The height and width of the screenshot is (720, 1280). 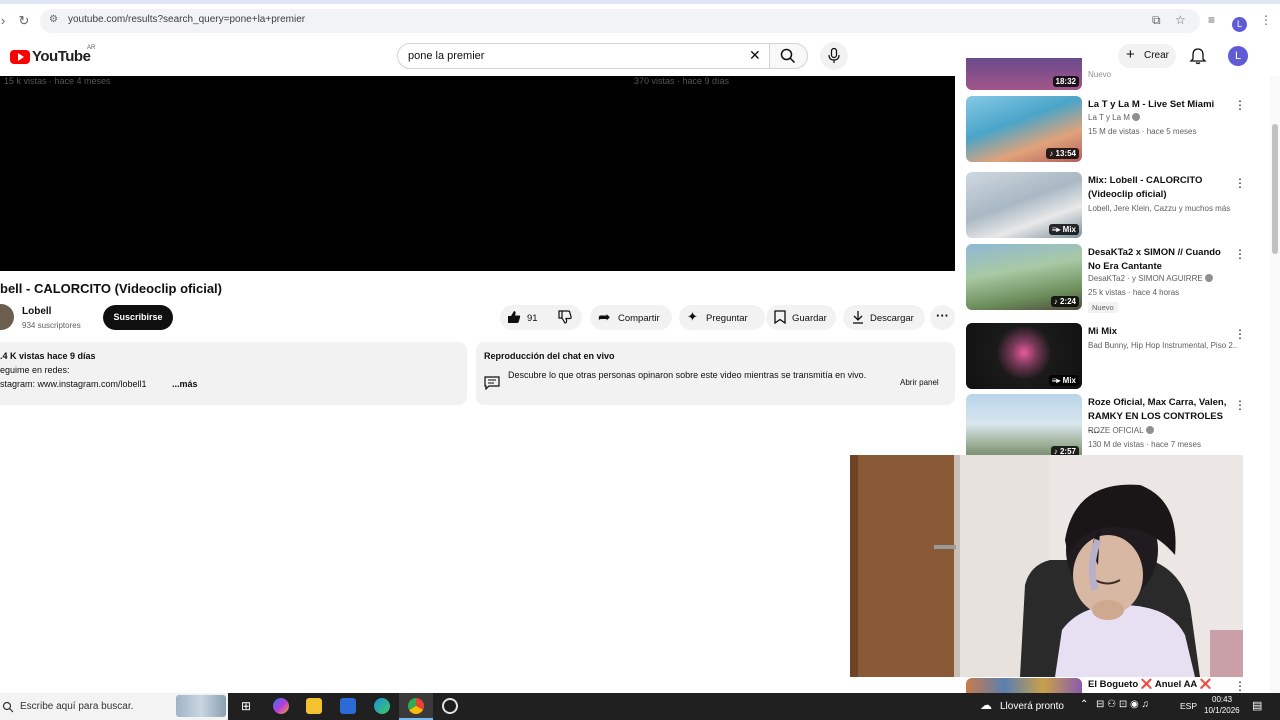 What do you see at coordinates (20, 57) in the screenshot?
I see `youtube-play-icon` at bounding box center [20, 57].